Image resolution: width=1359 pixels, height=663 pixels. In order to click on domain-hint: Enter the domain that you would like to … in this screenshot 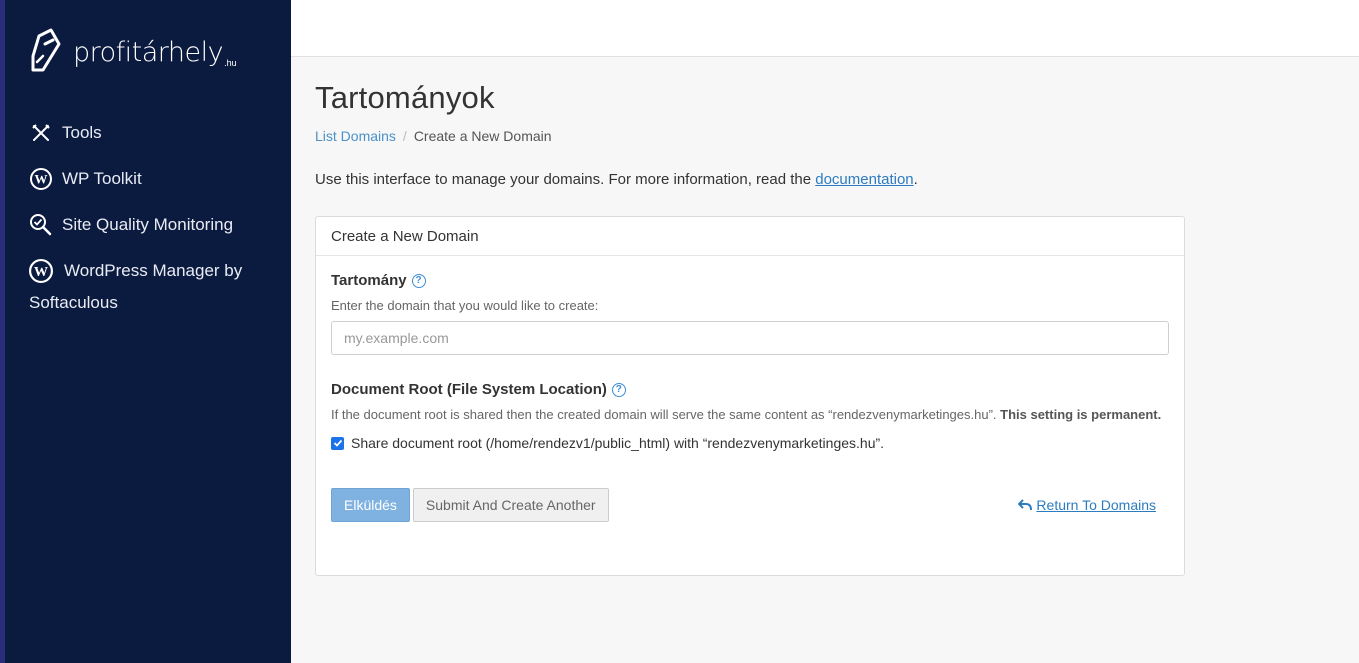, I will do `click(465, 305)`.